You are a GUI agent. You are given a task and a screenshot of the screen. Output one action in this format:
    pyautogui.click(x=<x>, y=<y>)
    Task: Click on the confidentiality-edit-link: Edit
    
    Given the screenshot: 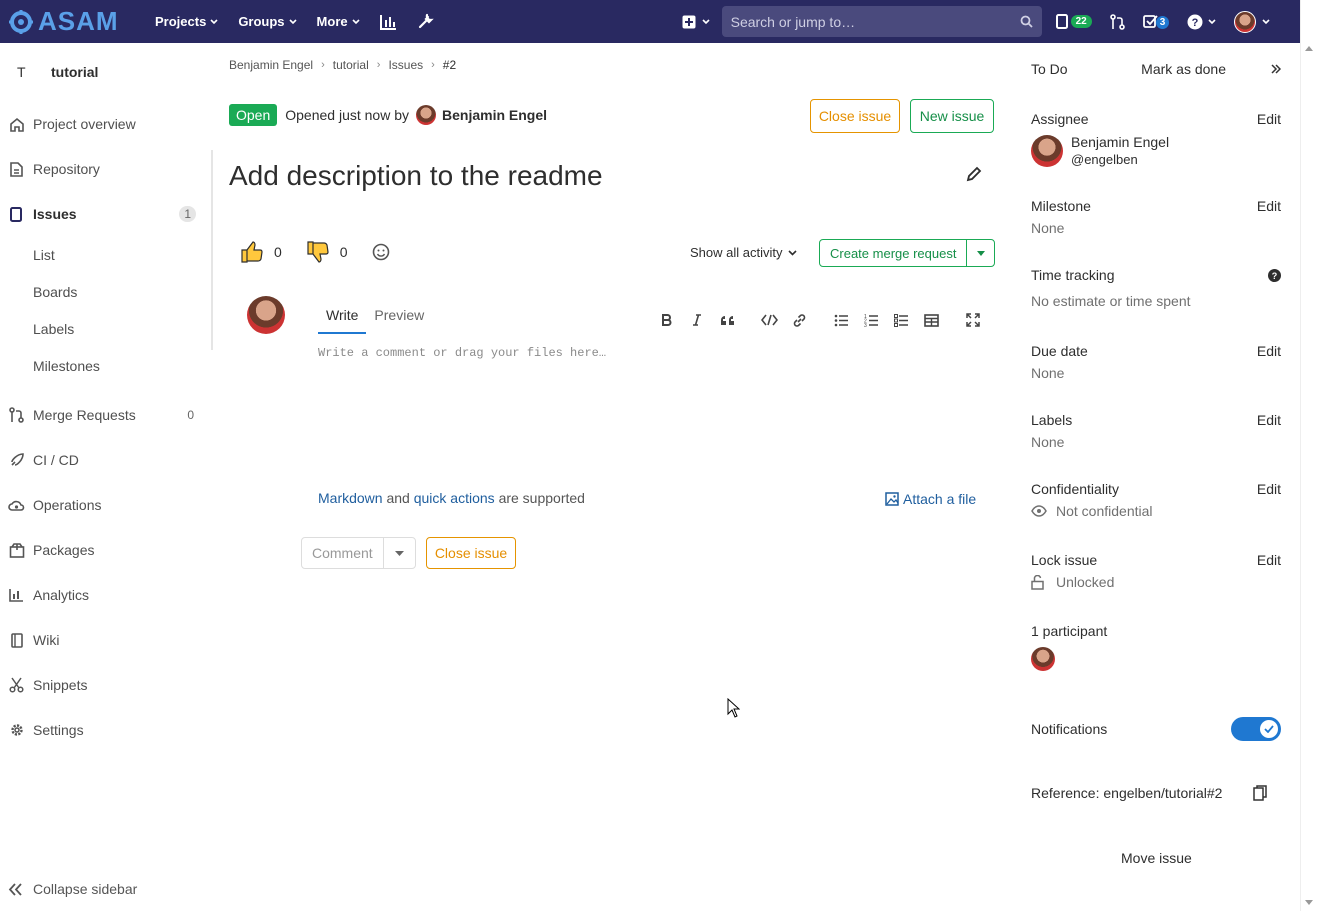 What is the action you would take?
    pyautogui.click(x=1269, y=489)
    